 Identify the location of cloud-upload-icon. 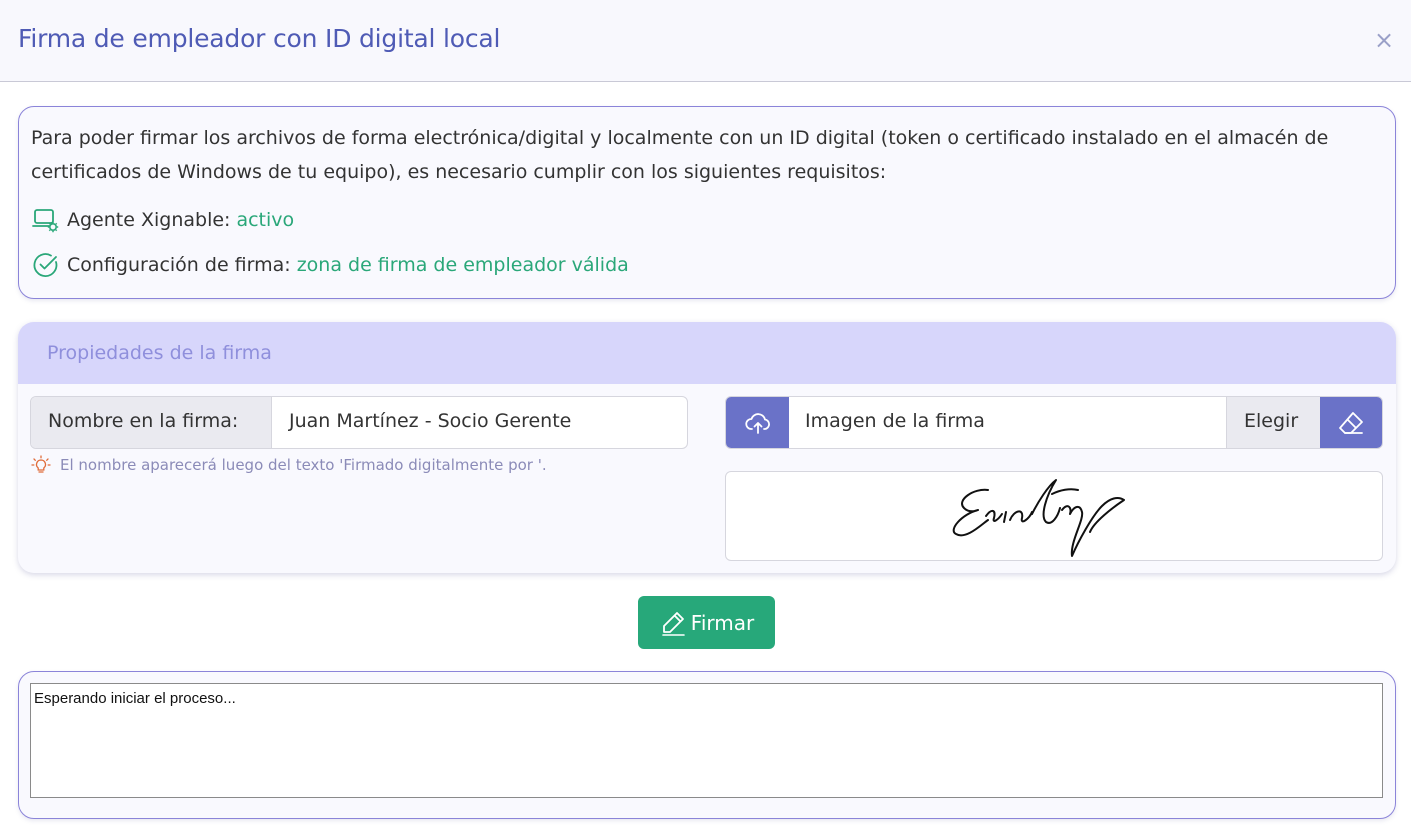
(757, 422).